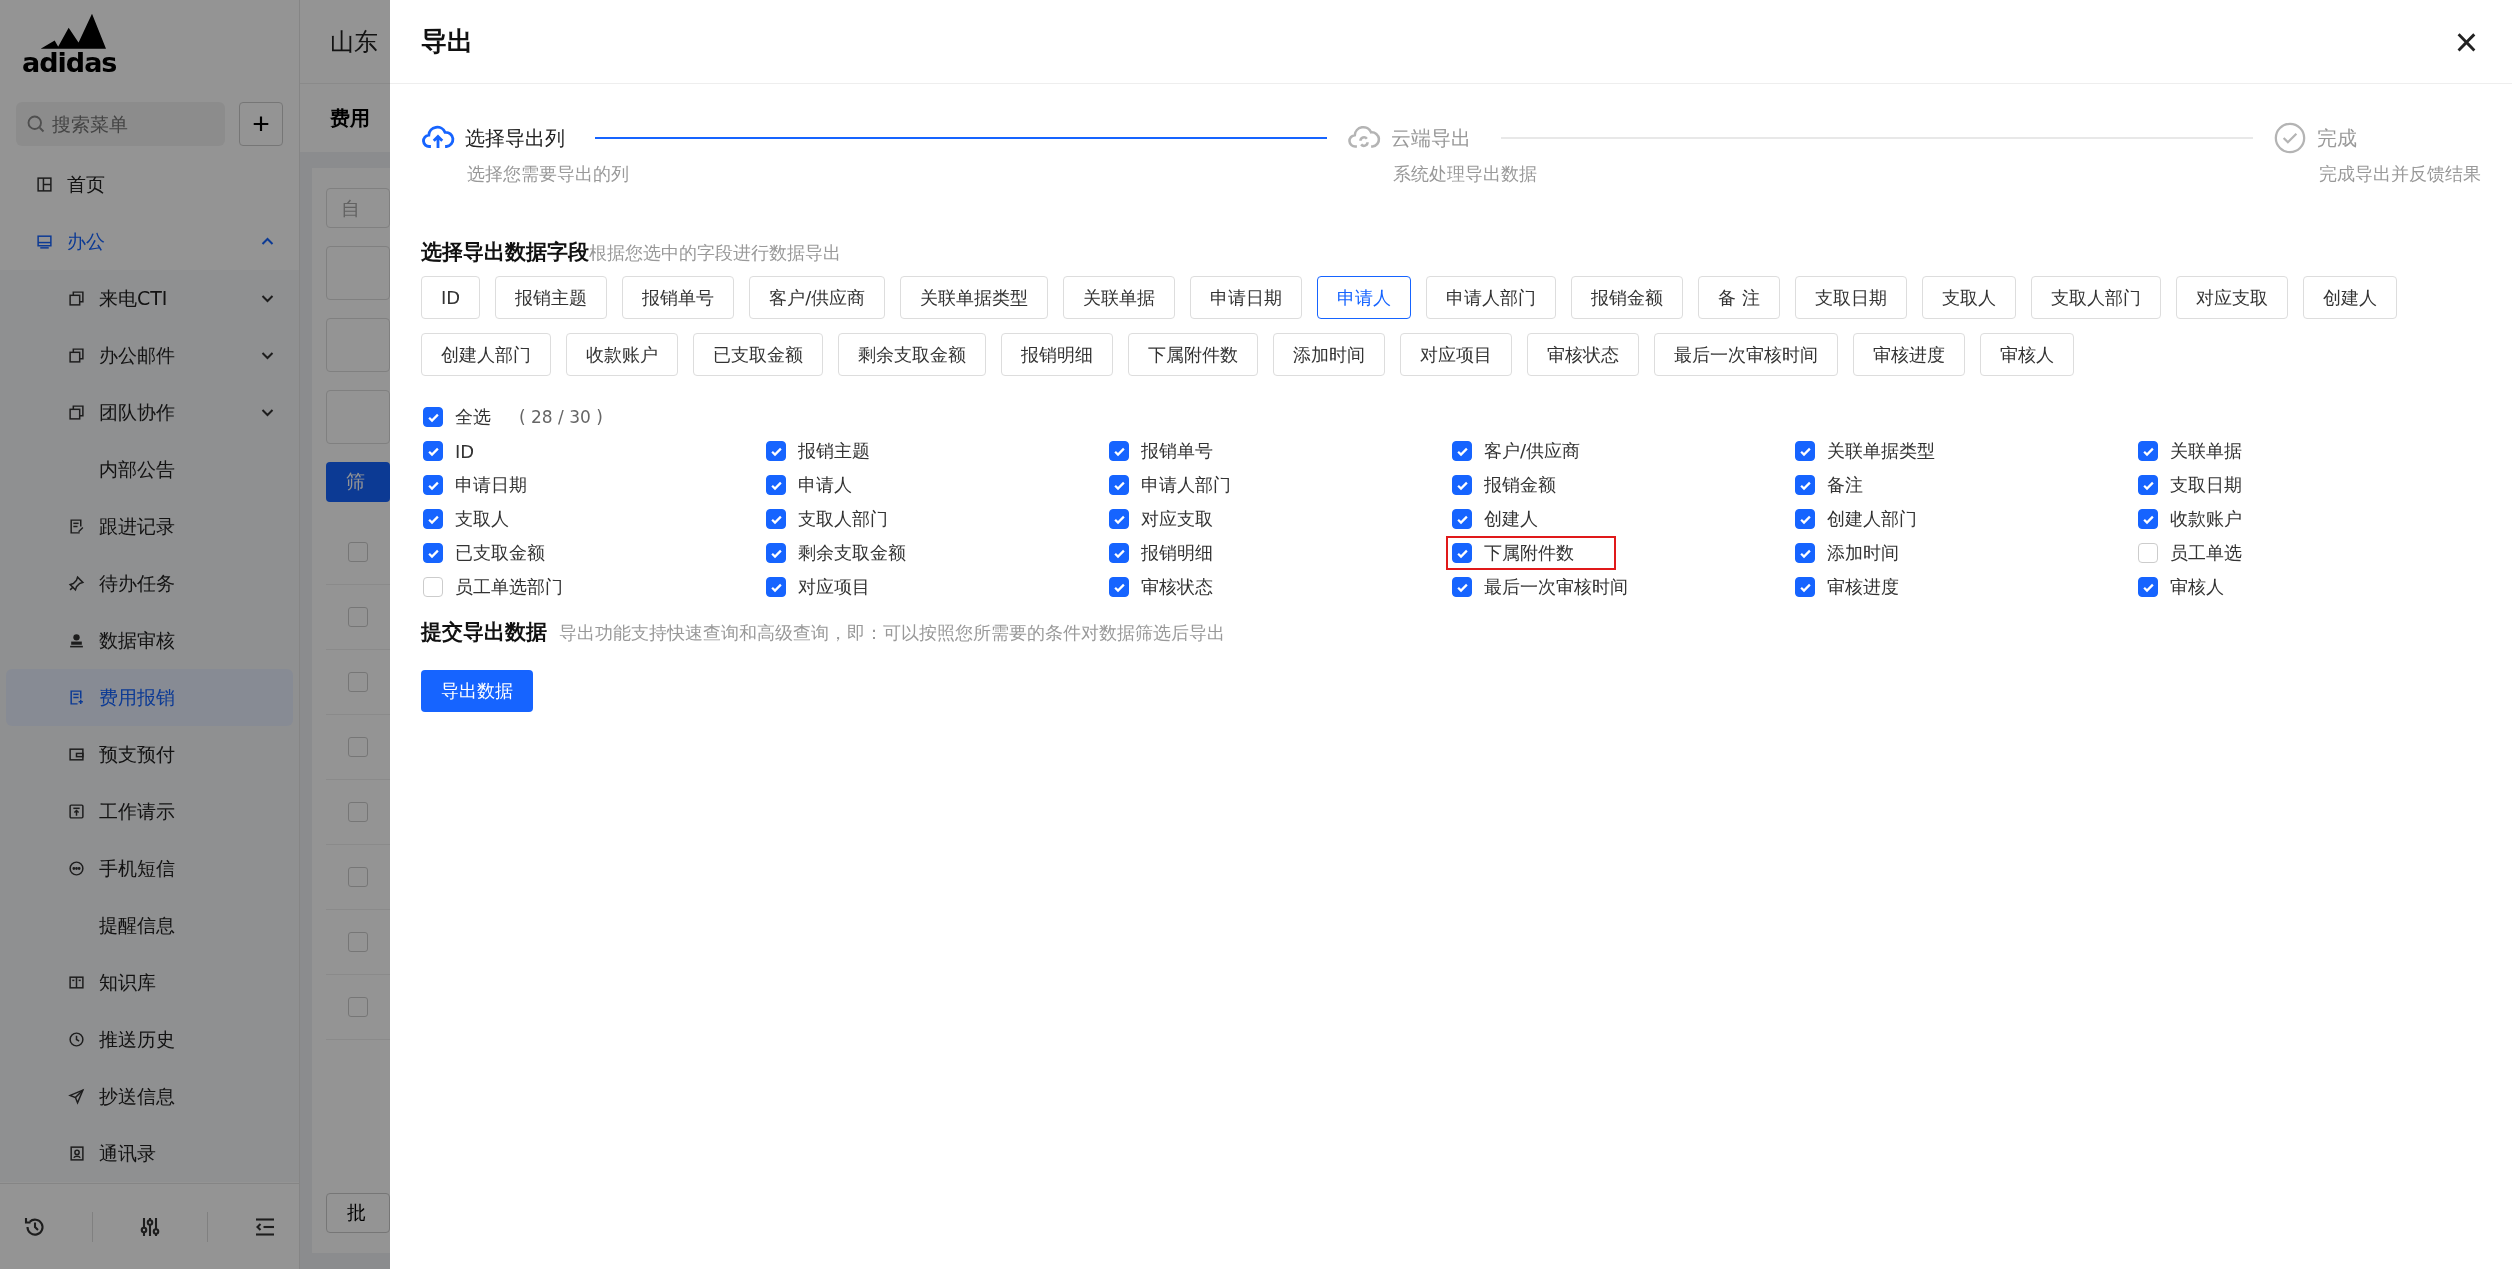 This screenshot has height=1269, width=2512. I want to click on field-tag: 关联单据类型, so click(974, 297).